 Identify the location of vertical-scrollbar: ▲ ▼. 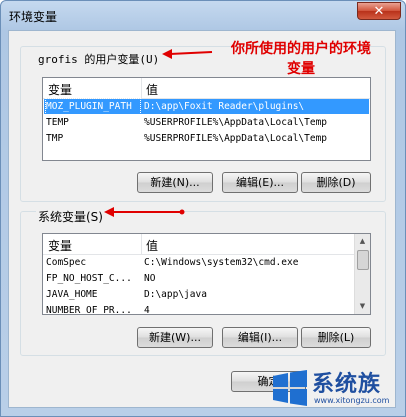
(362, 274).